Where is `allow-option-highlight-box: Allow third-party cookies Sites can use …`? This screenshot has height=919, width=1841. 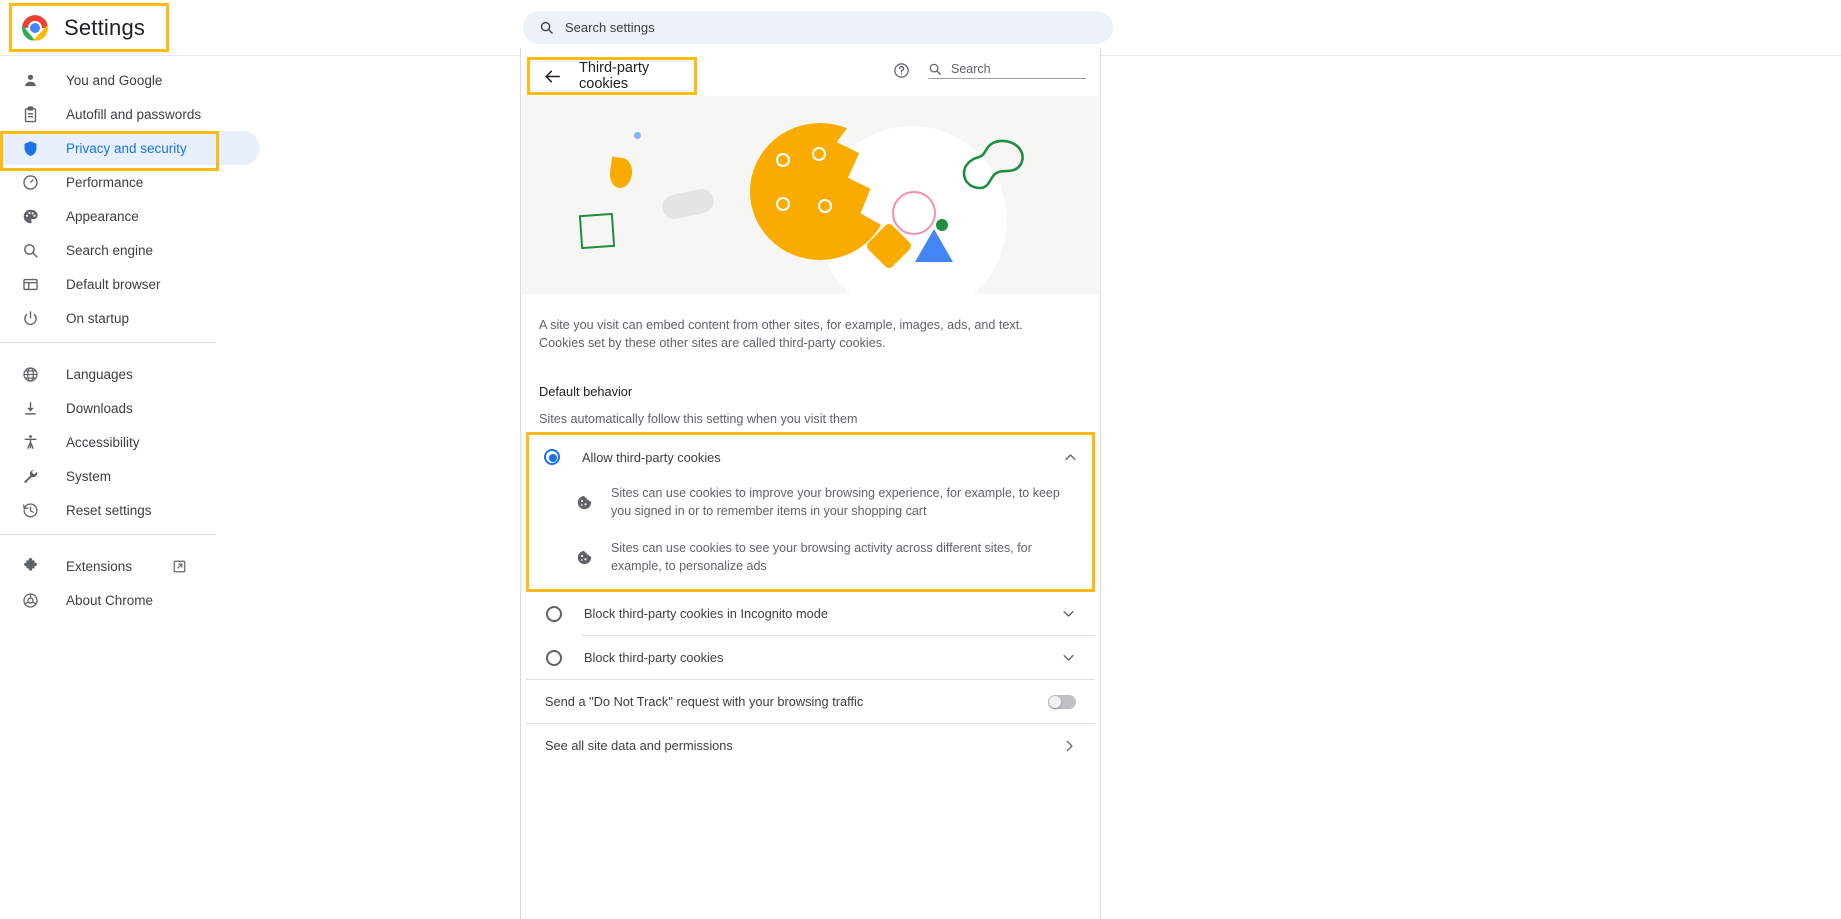 allow-option-highlight-box: Allow third-party cookies Sites can use … is located at coordinates (810, 512).